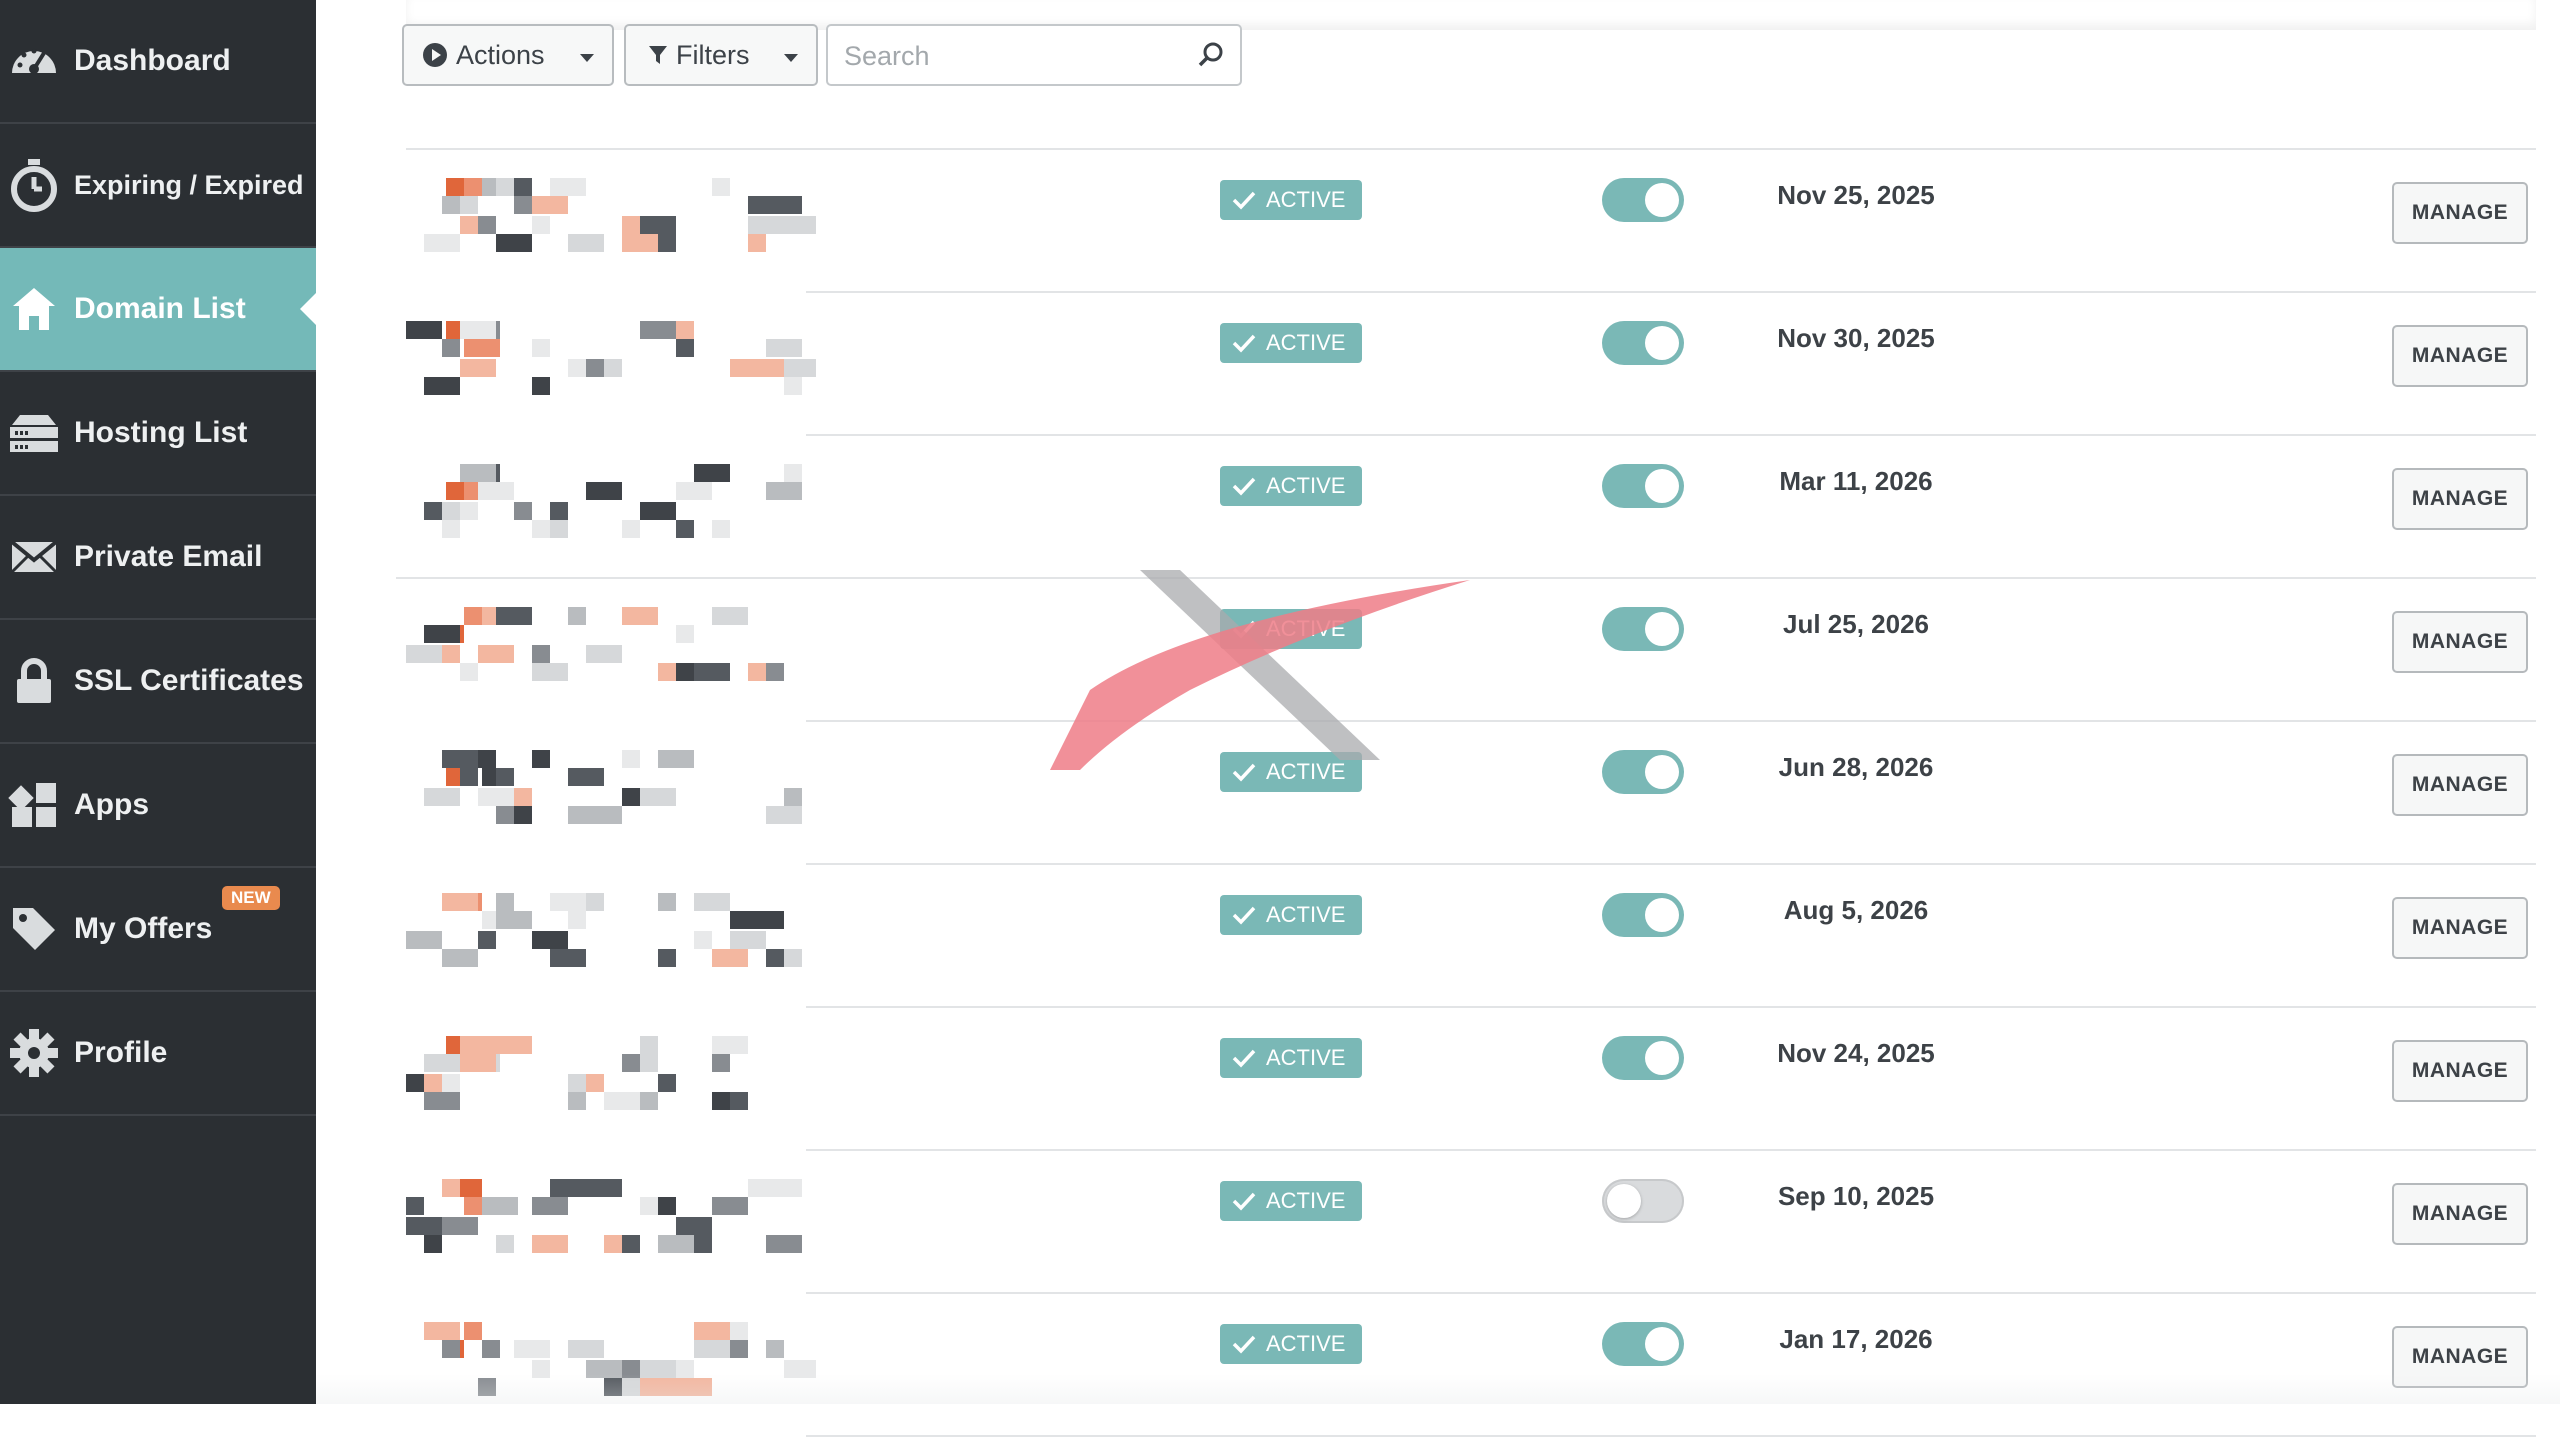 The width and height of the screenshot is (2560, 1437). I want to click on sidebar-item-hosting-list: Hosting List, so click(158, 434).